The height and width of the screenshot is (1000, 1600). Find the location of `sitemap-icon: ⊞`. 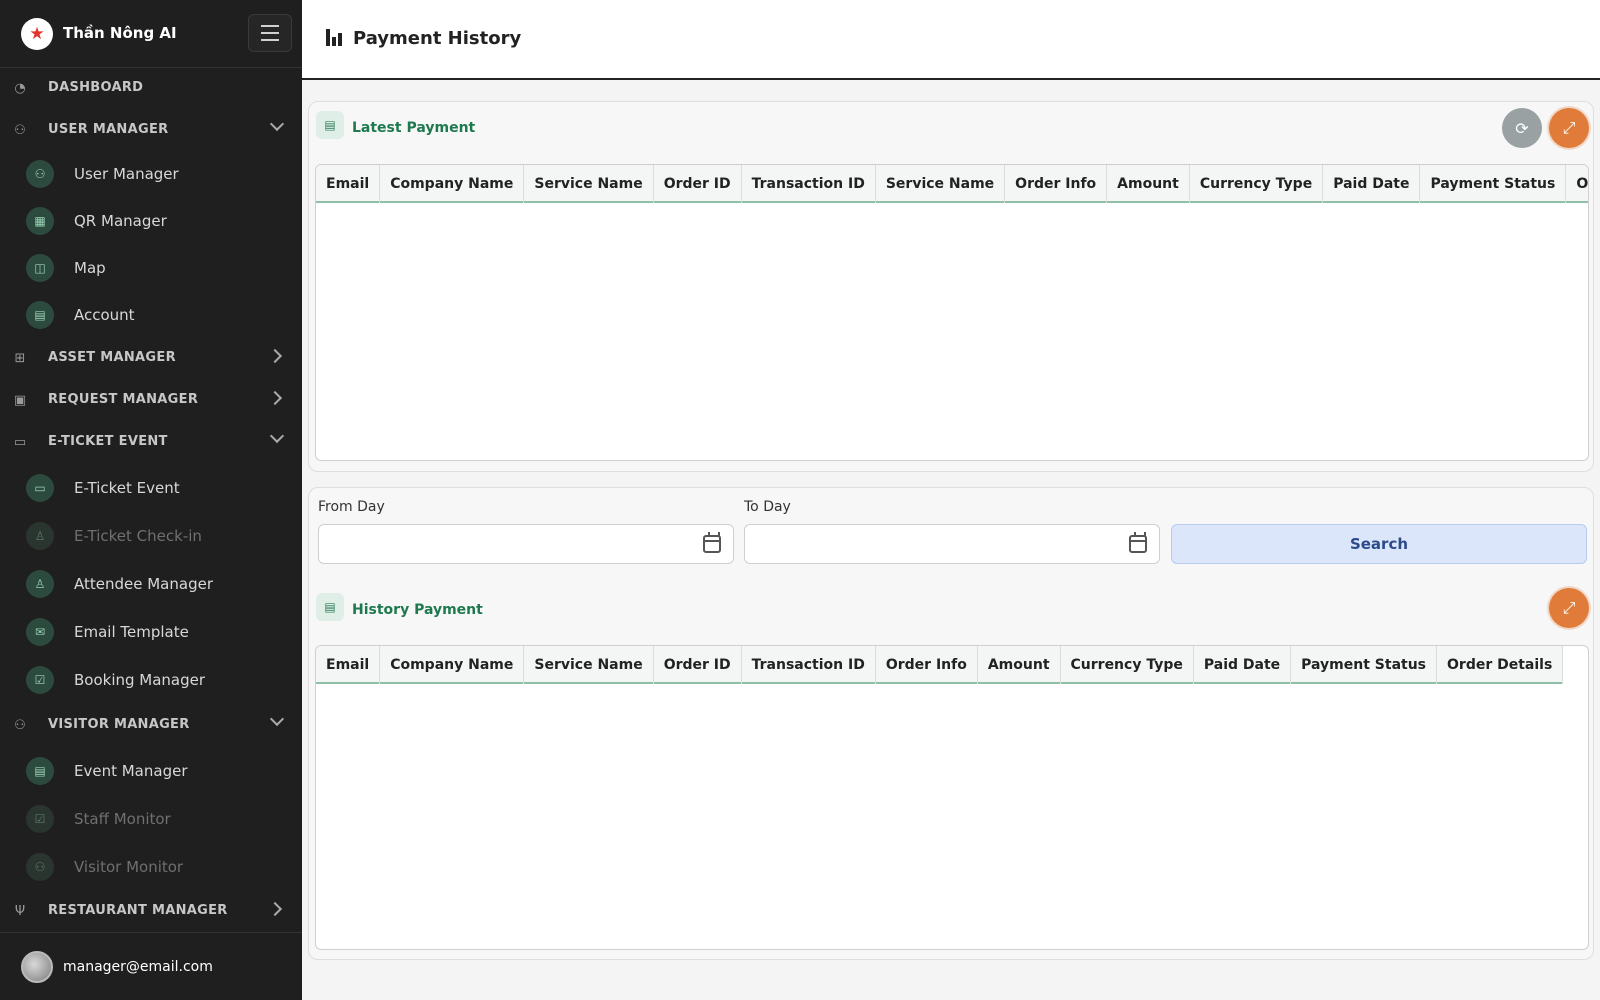

sitemap-icon: ⊞ is located at coordinates (20, 358).